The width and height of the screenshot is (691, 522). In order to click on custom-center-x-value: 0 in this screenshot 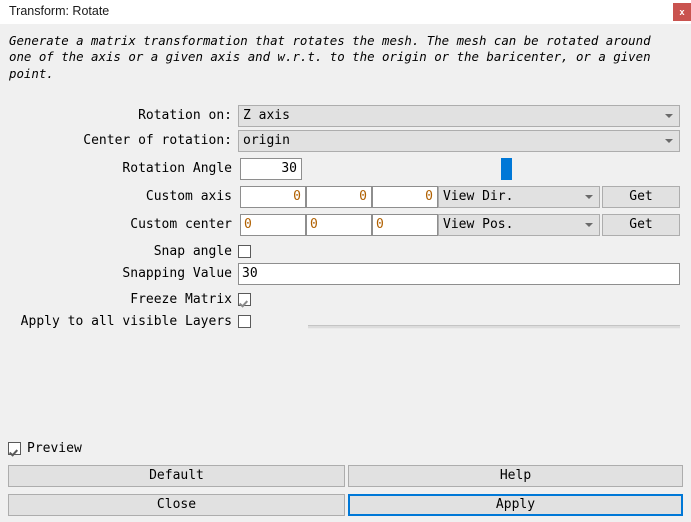, I will do `click(248, 224)`.